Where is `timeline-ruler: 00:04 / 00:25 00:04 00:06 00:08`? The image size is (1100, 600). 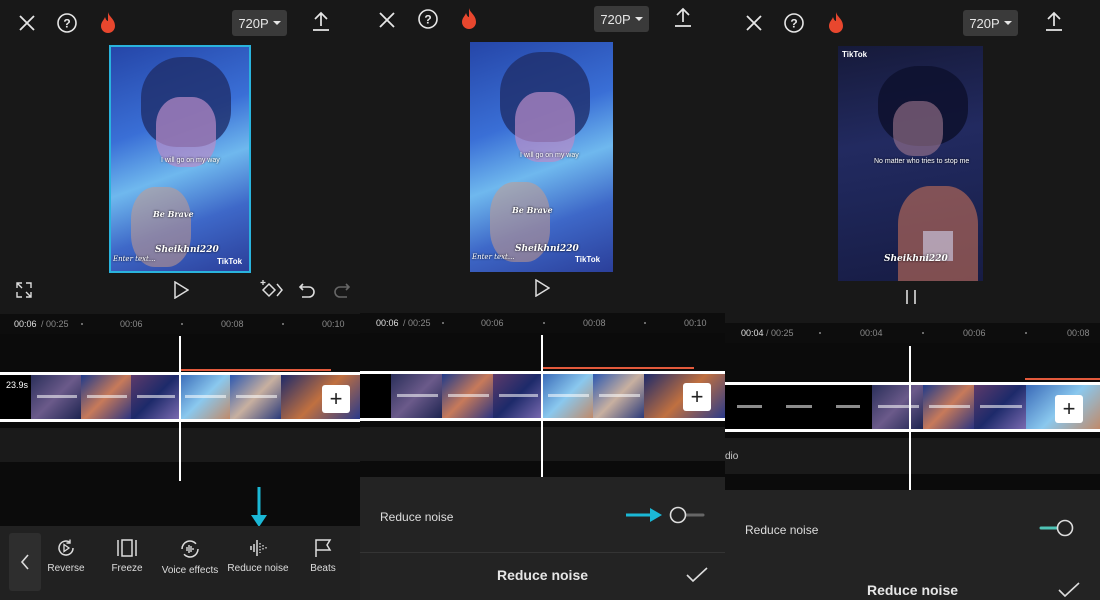
timeline-ruler: 00:04 / 00:25 00:04 00:06 00:08 is located at coordinates (912, 333).